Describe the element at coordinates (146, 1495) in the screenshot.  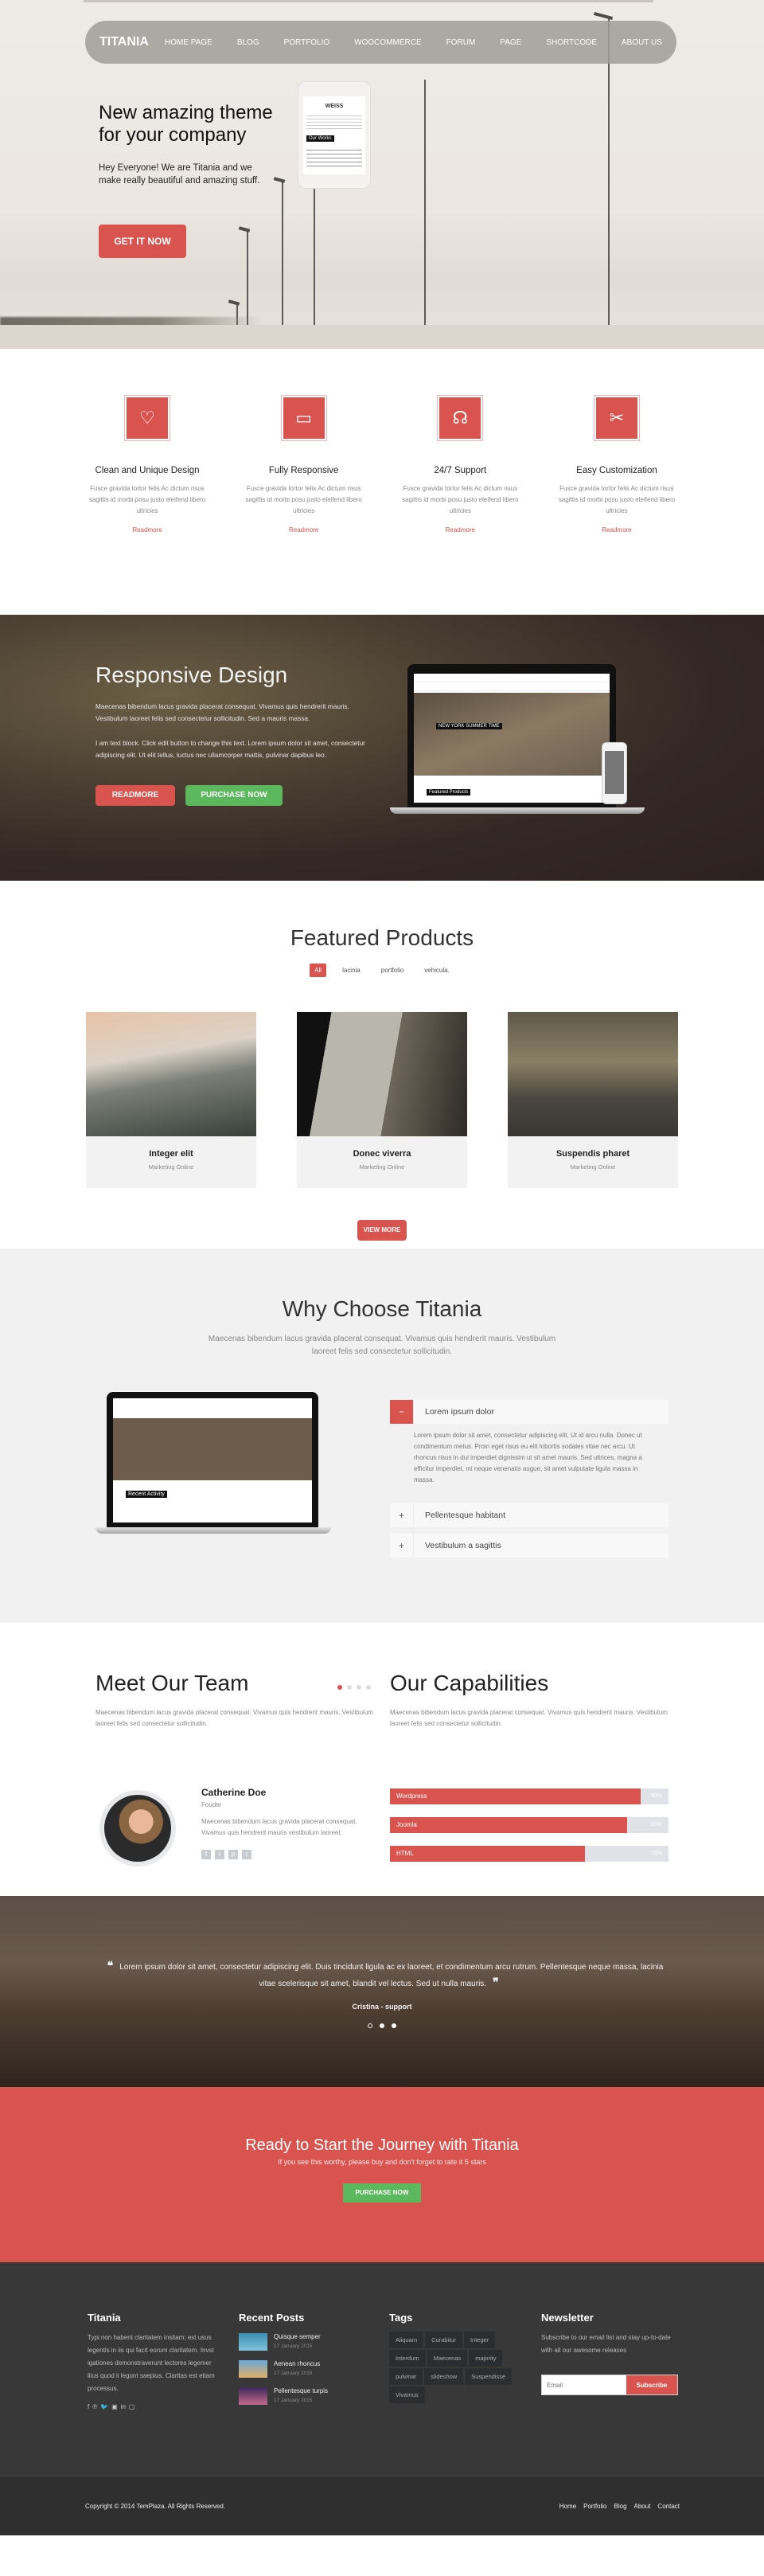
I see `laptop-screen-caption: Recent Activity` at that location.